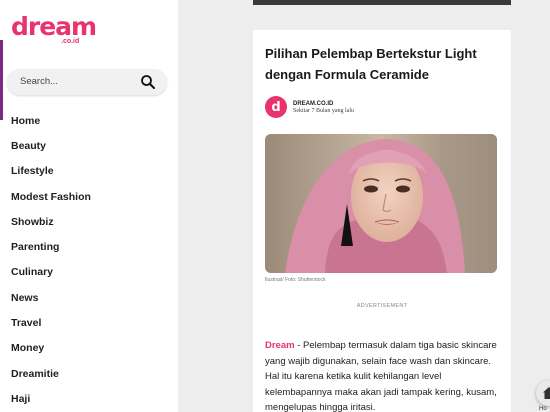  What do you see at coordinates (54, 26) in the screenshot?
I see `logo-wordmark: dream` at bounding box center [54, 26].